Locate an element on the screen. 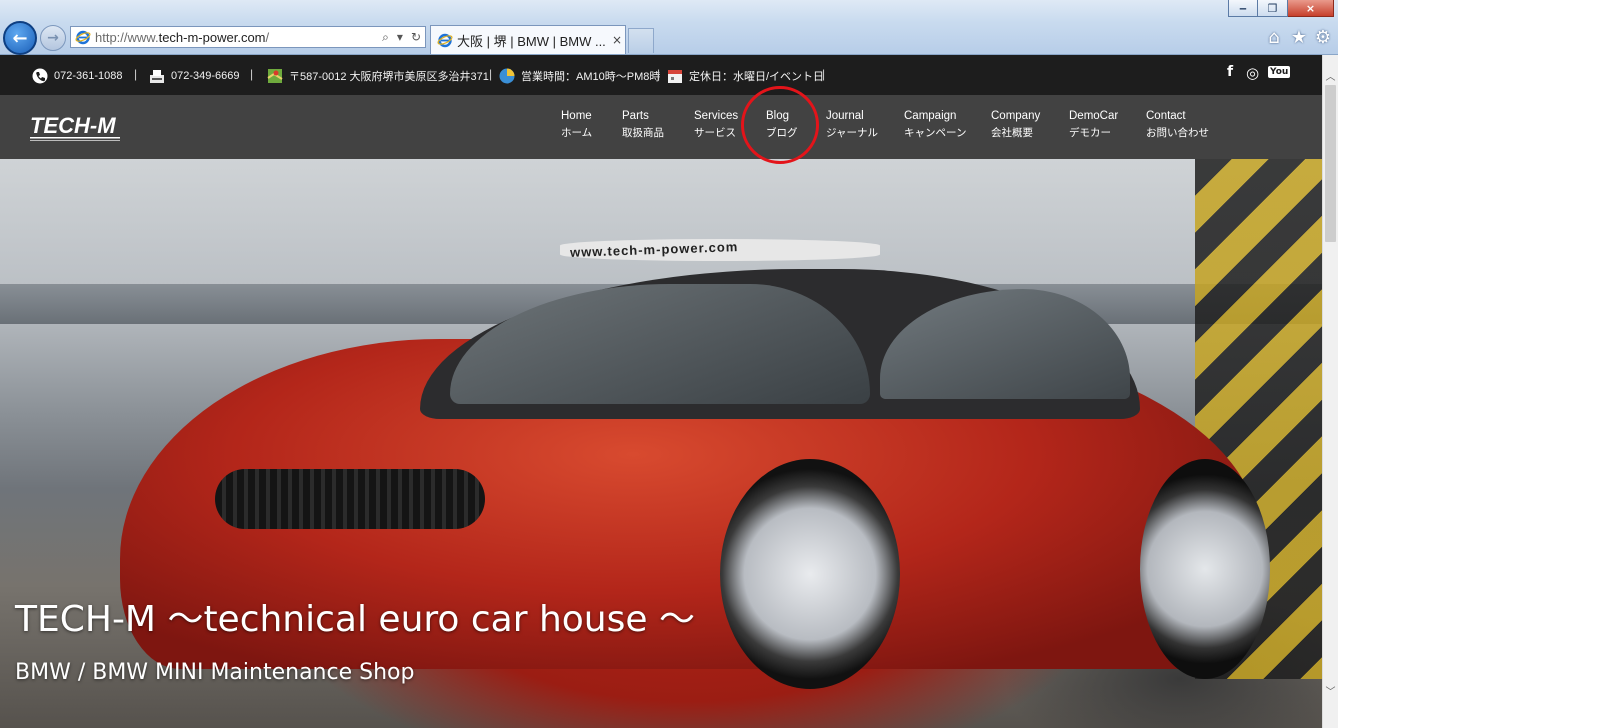  address-info: 〒587-0012 大阪府堺市美原区多治井371 is located at coordinates (378, 76).